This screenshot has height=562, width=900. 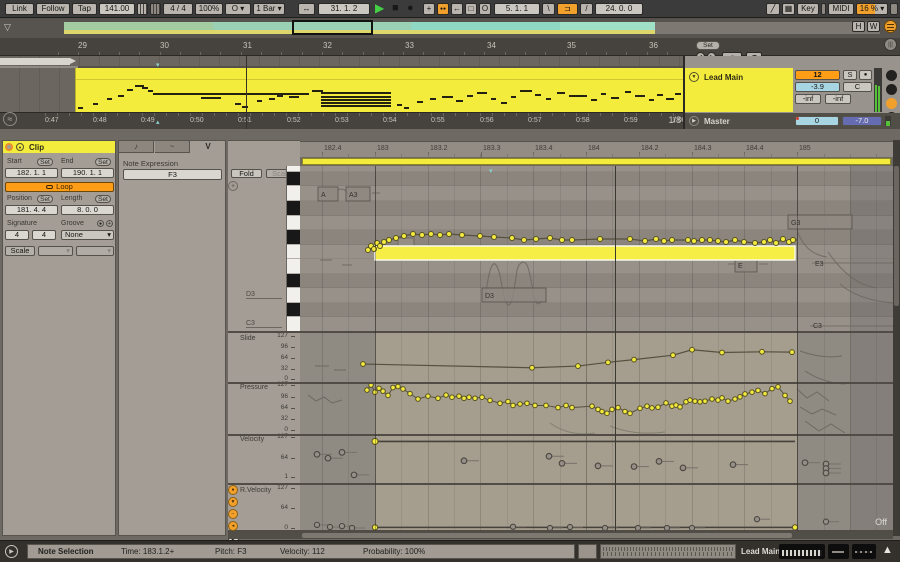 What do you see at coordinates (20, 251) in the screenshot?
I see `scale-button: Scale` at bounding box center [20, 251].